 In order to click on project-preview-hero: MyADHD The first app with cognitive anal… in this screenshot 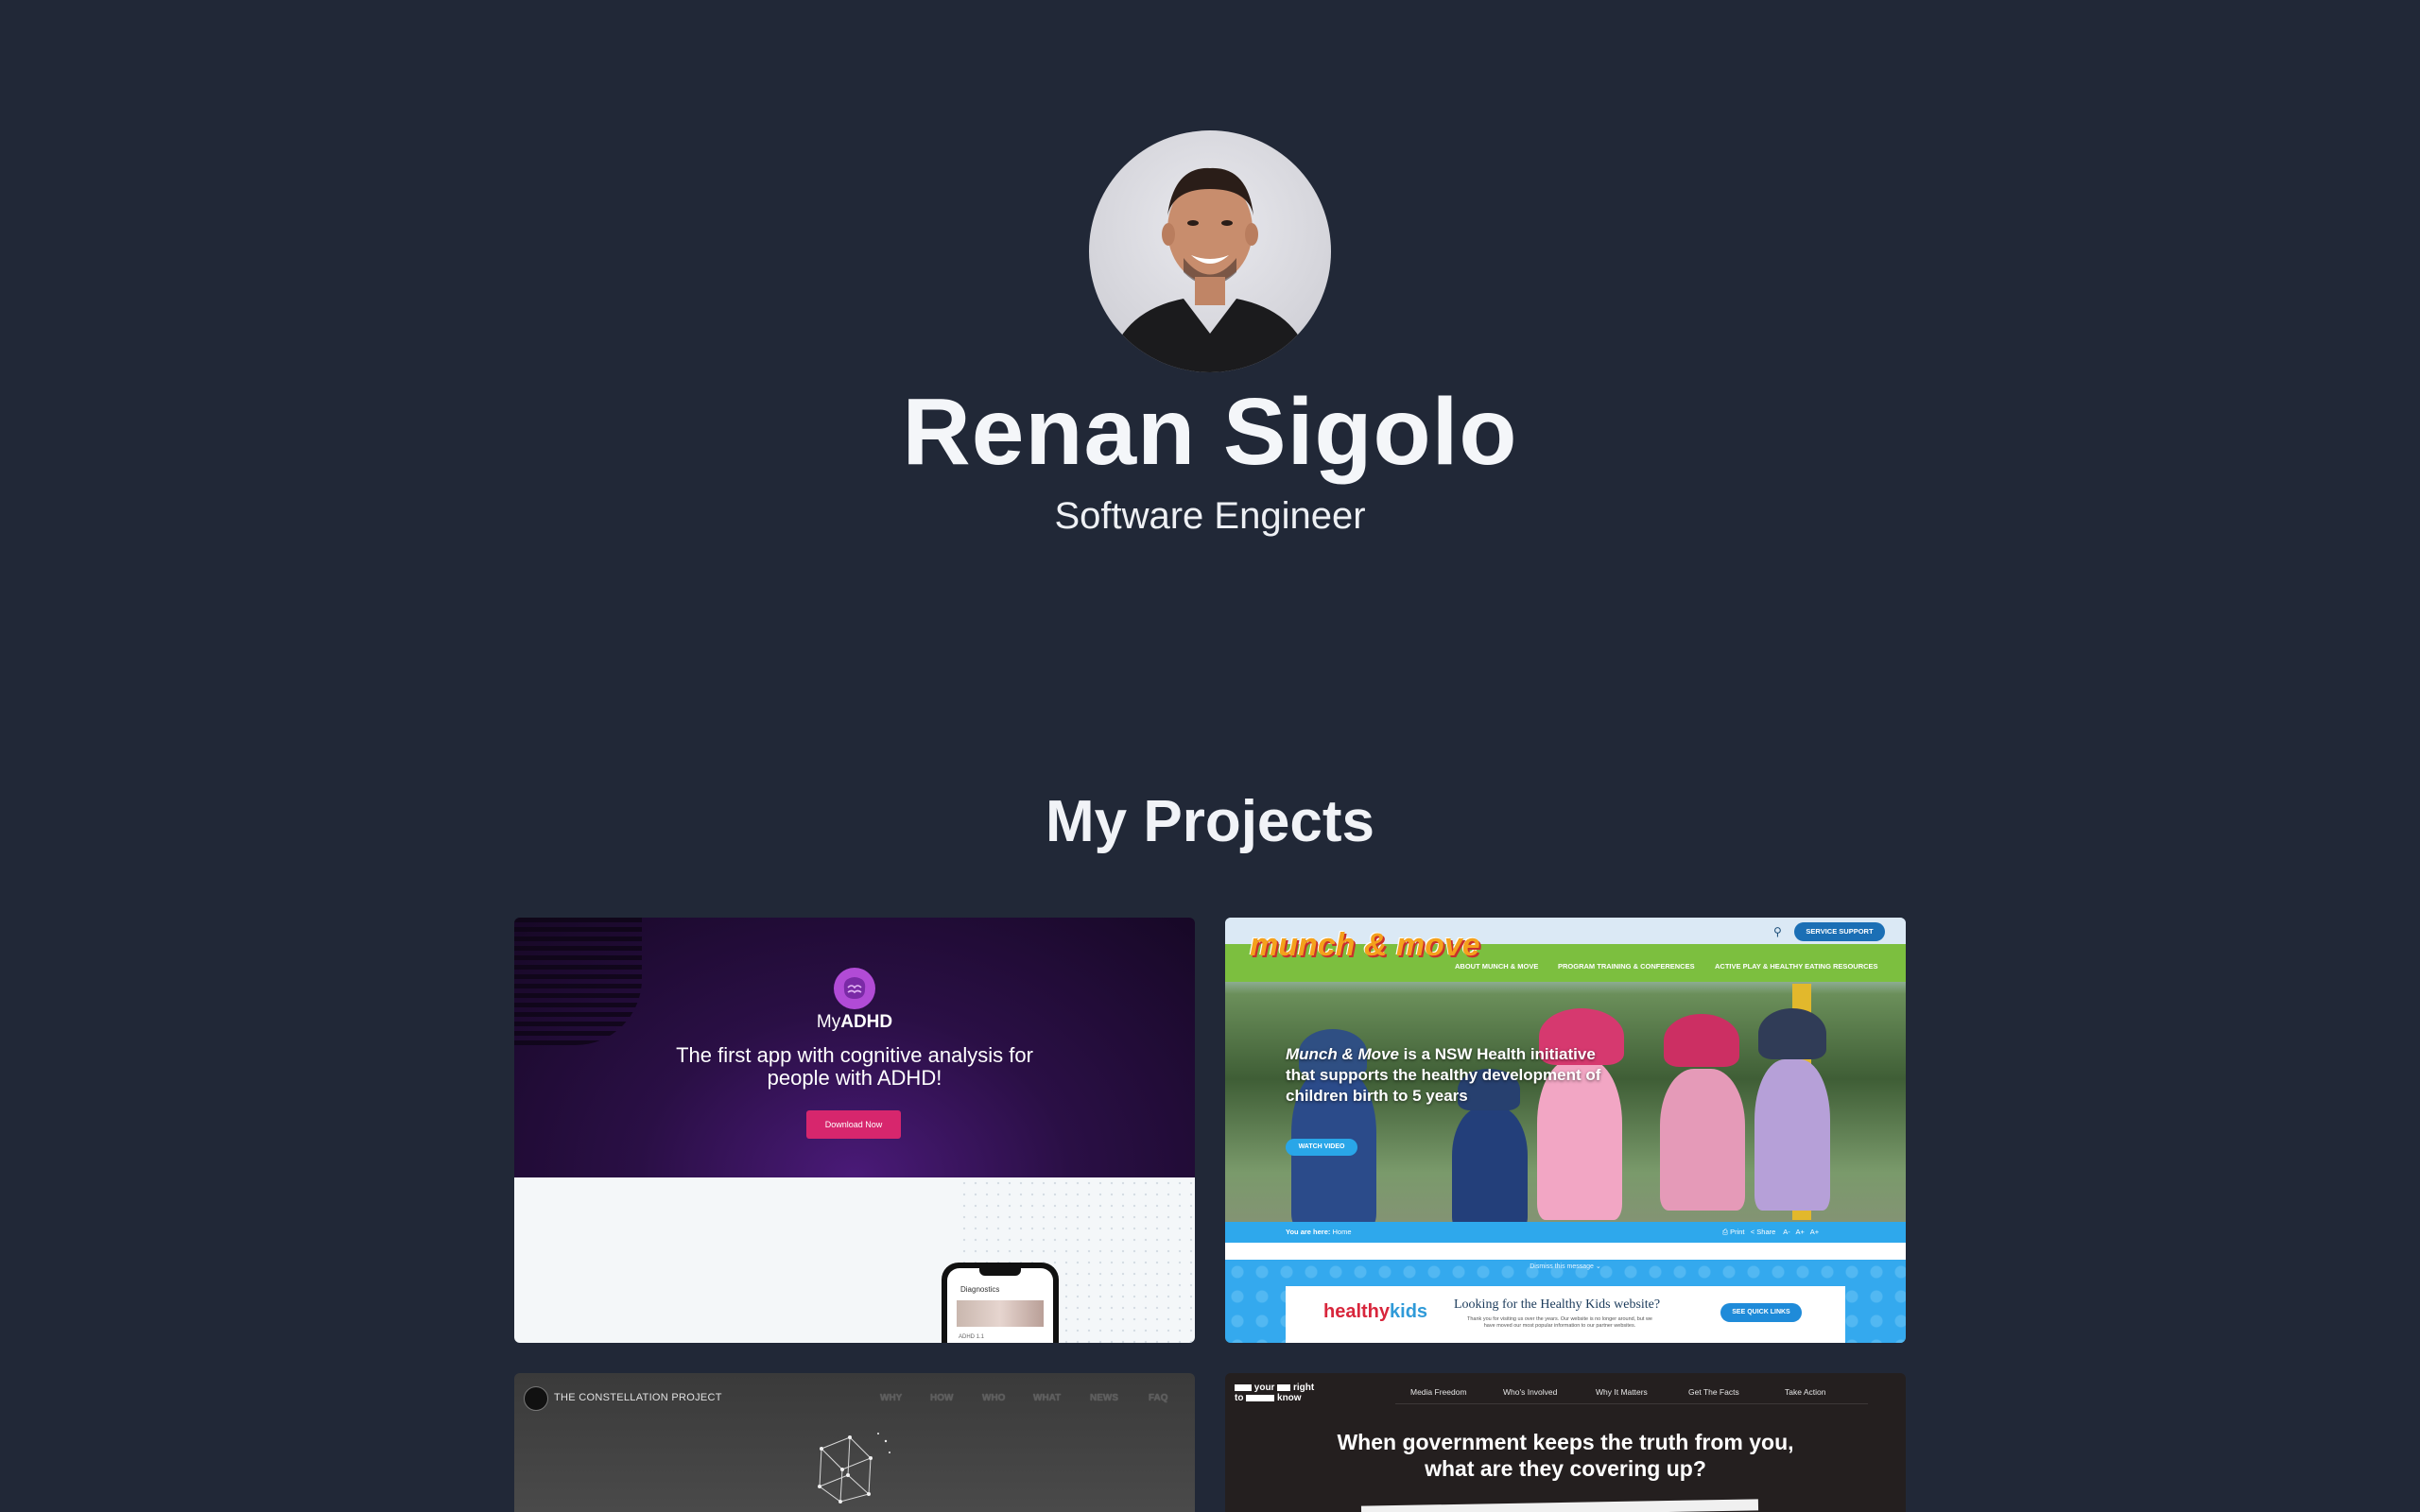, I will do `click(854, 1047)`.